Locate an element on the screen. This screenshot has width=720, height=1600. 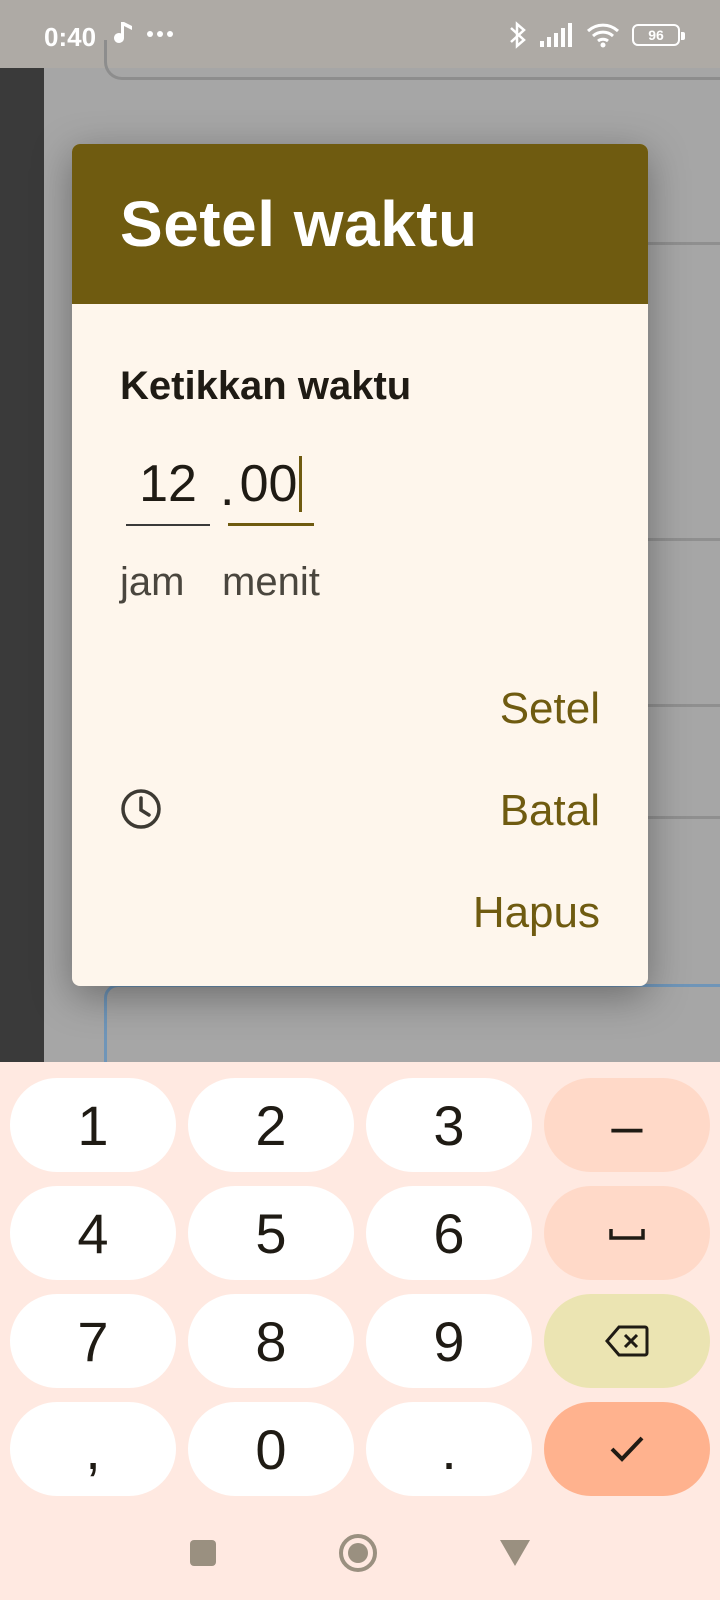
text-cursor is located at coordinates (301, 483).